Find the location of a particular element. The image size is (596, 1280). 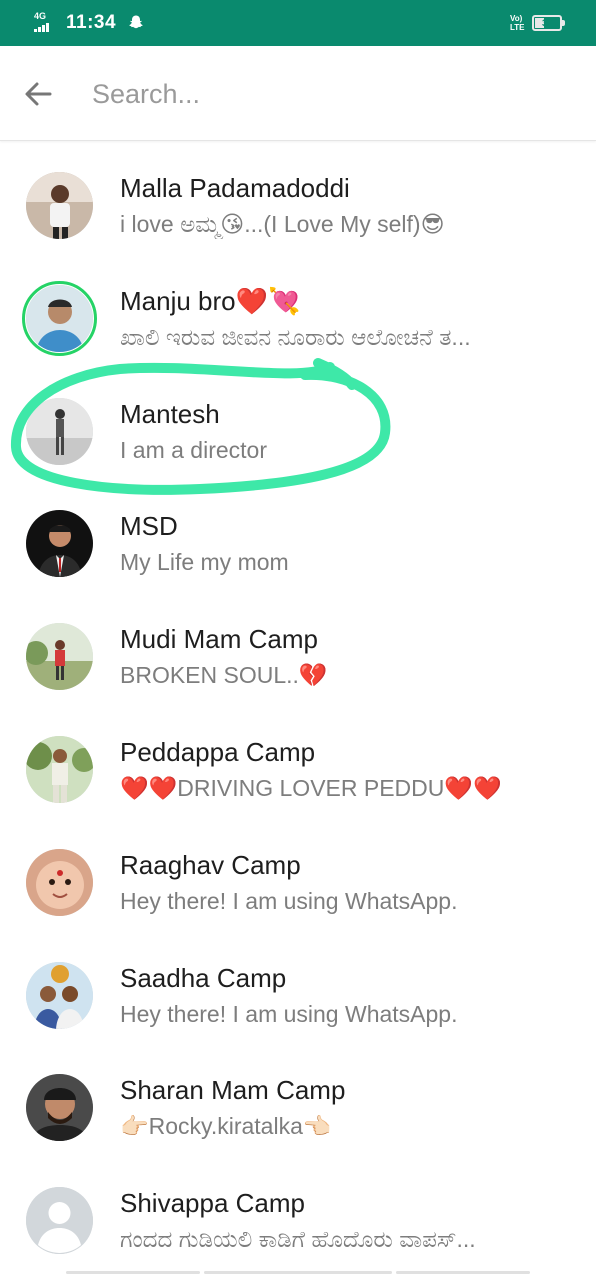

contact-name: Manju bro❤️💘 is located at coordinates (210, 300).